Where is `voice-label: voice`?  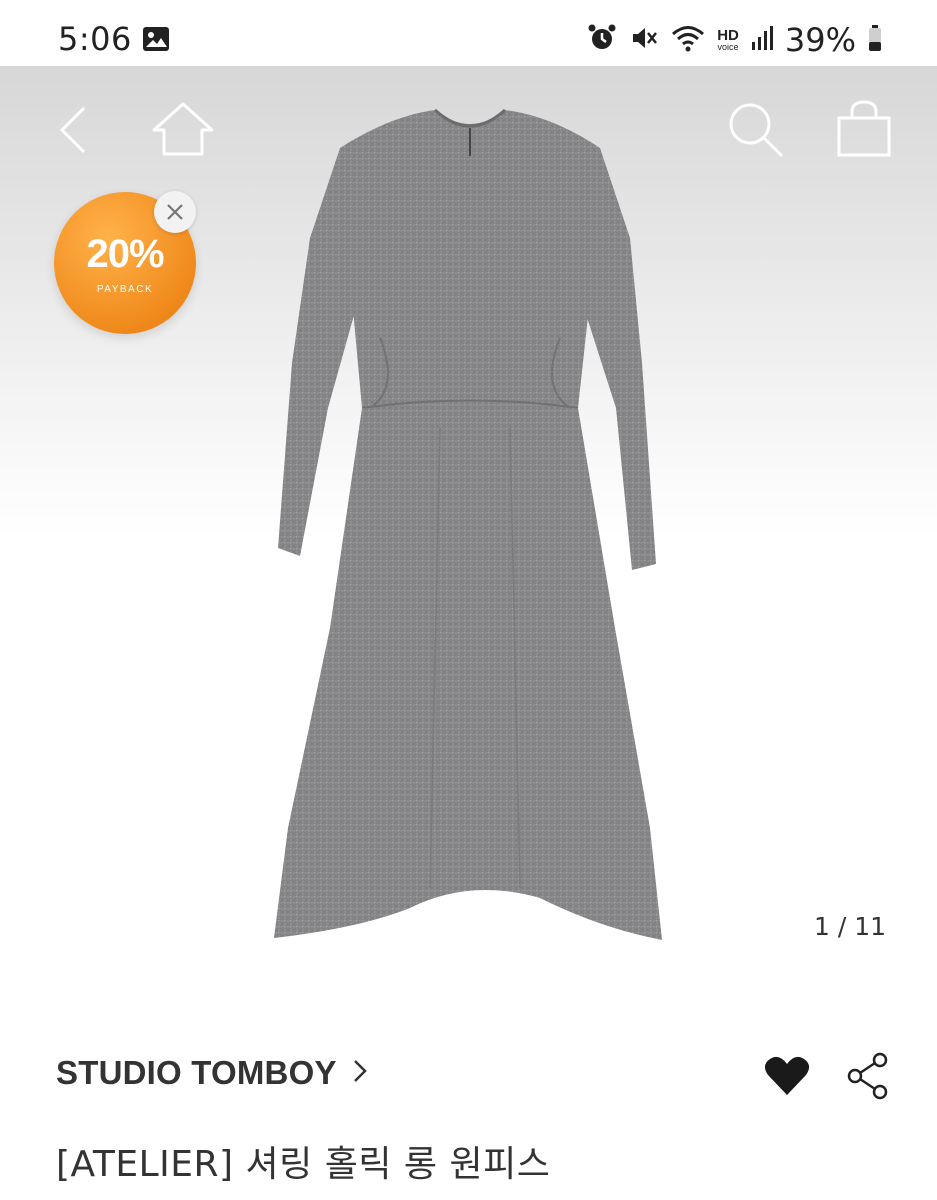 voice-label: voice is located at coordinates (728, 47).